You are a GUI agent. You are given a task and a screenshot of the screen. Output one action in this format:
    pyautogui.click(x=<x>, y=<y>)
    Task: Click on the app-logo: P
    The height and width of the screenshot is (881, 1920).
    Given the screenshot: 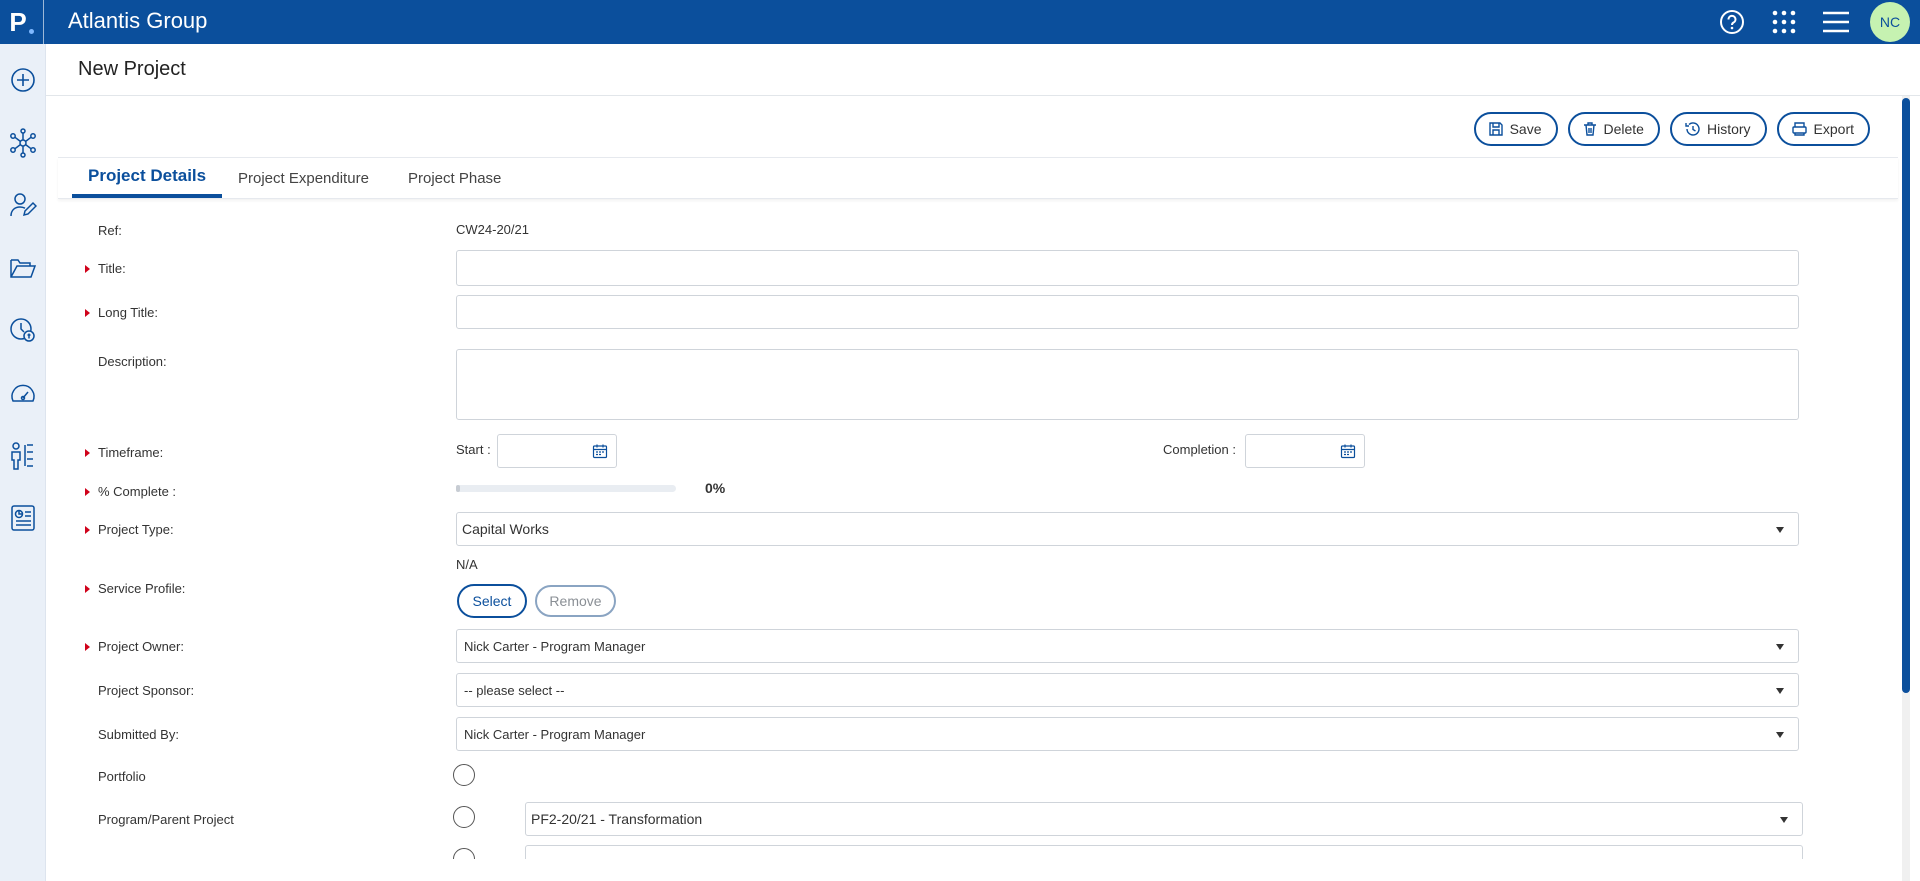 What is the action you would take?
    pyautogui.click(x=22, y=22)
    